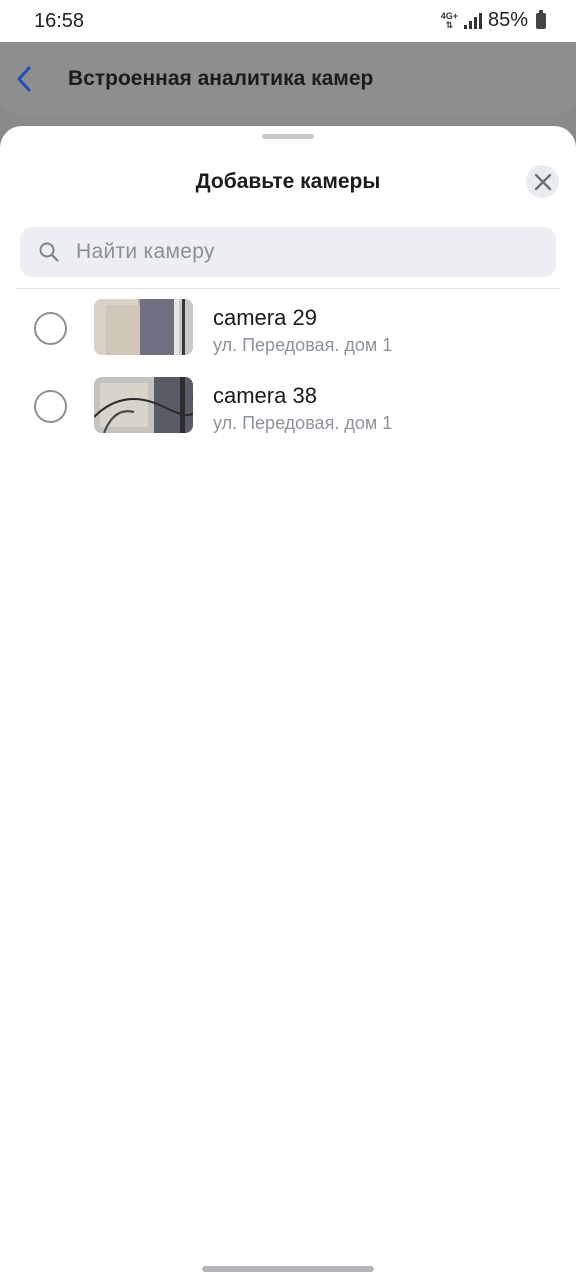 This screenshot has width=576, height=1280. What do you see at coordinates (541, 19) in the screenshot?
I see `battery-icon` at bounding box center [541, 19].